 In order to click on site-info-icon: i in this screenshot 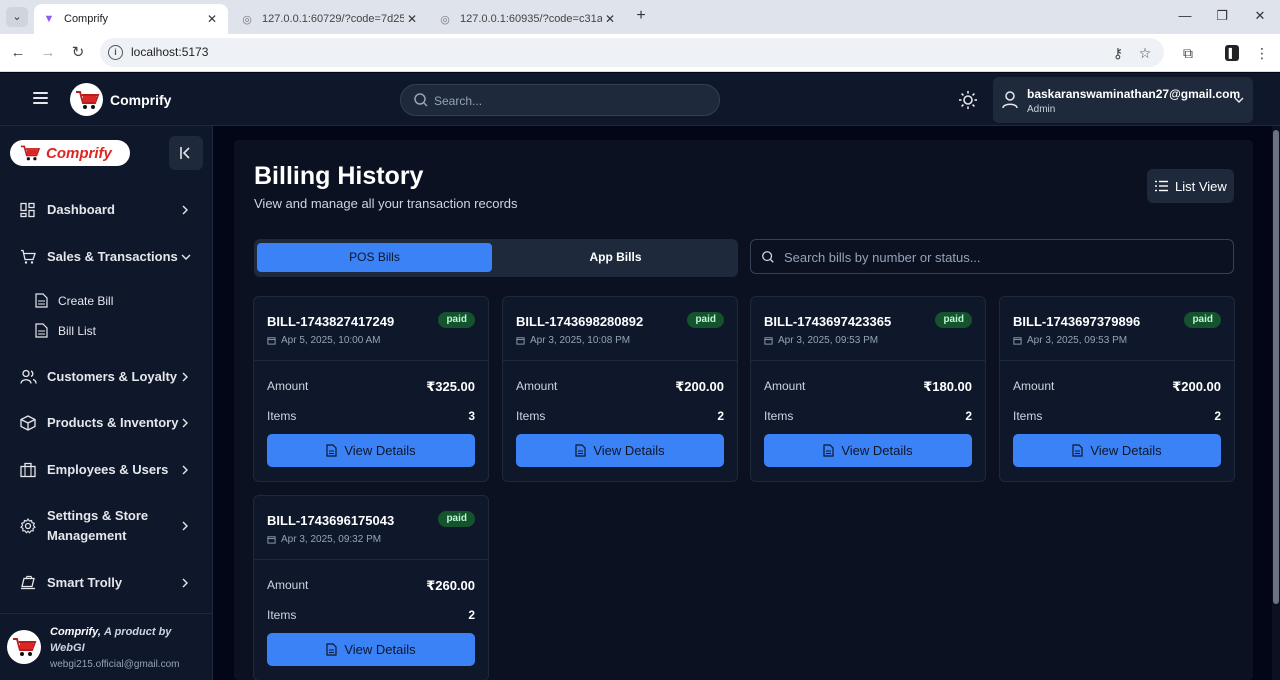, I will do `click(115, 52)`.